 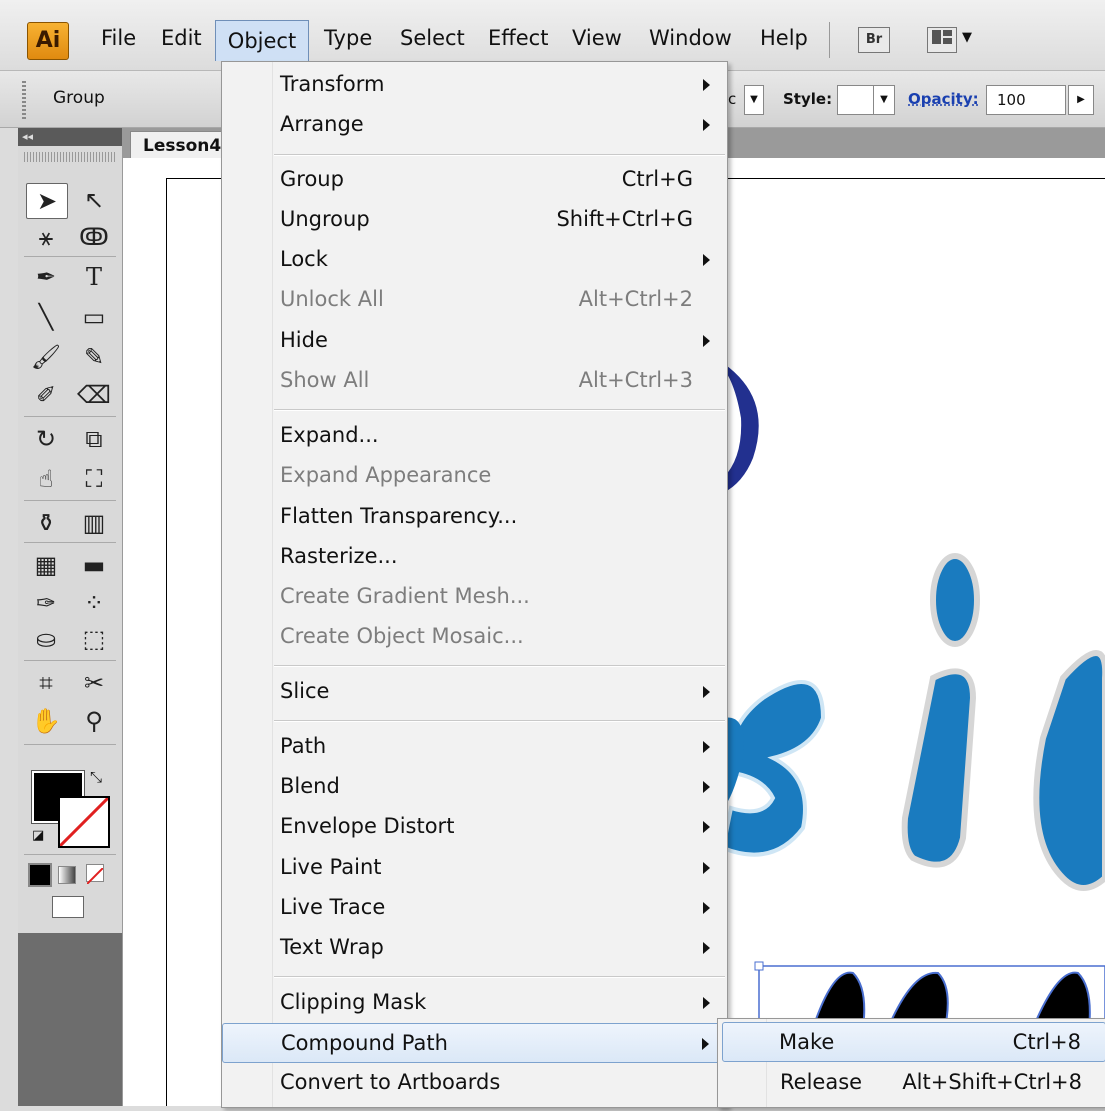 I want to click on eyedropper-tool-icon: ✑, so click(x=46, y=603).